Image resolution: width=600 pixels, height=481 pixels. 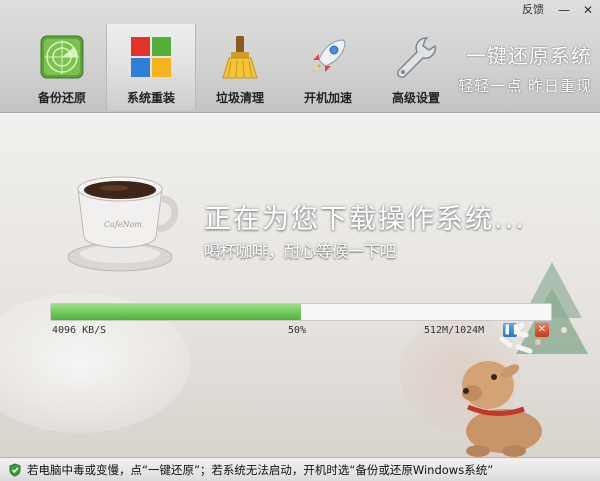 What do you see at coordinates (150, 98) in the screenshot?
I see `nav-label: 系统重装` at bounding box center [150, 98].